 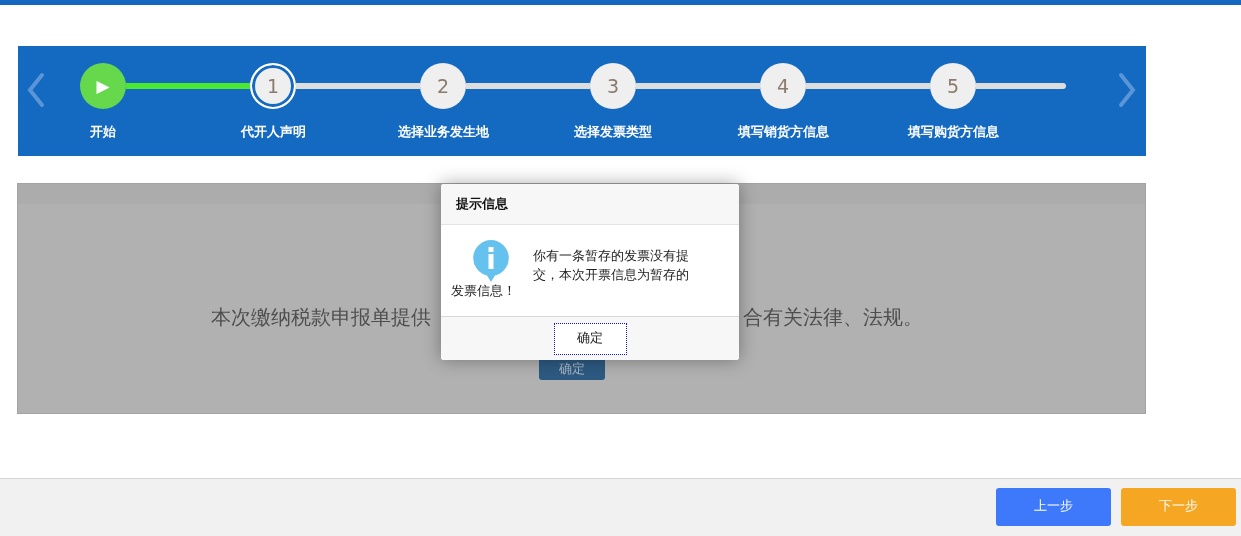 What do you see at coordinates (953, 132) in the screenshot?
I see `step-label: 填写购货方信息` at bounding box center [953, 132].